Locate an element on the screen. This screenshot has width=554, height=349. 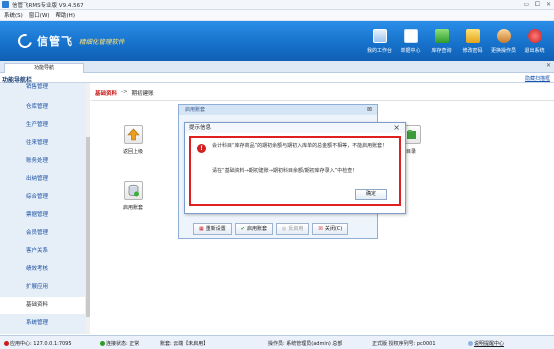
close-tab-icon: ✕ is located at coordinates (548, 65).